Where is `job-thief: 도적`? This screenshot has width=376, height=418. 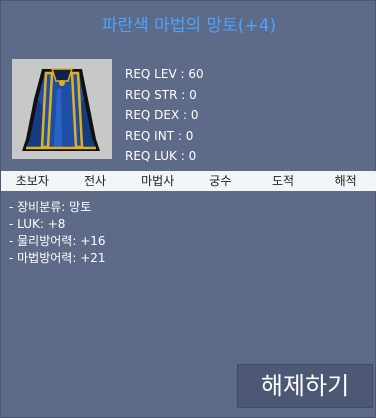 job-thief: 도적 is located at coordinates (283, 181).